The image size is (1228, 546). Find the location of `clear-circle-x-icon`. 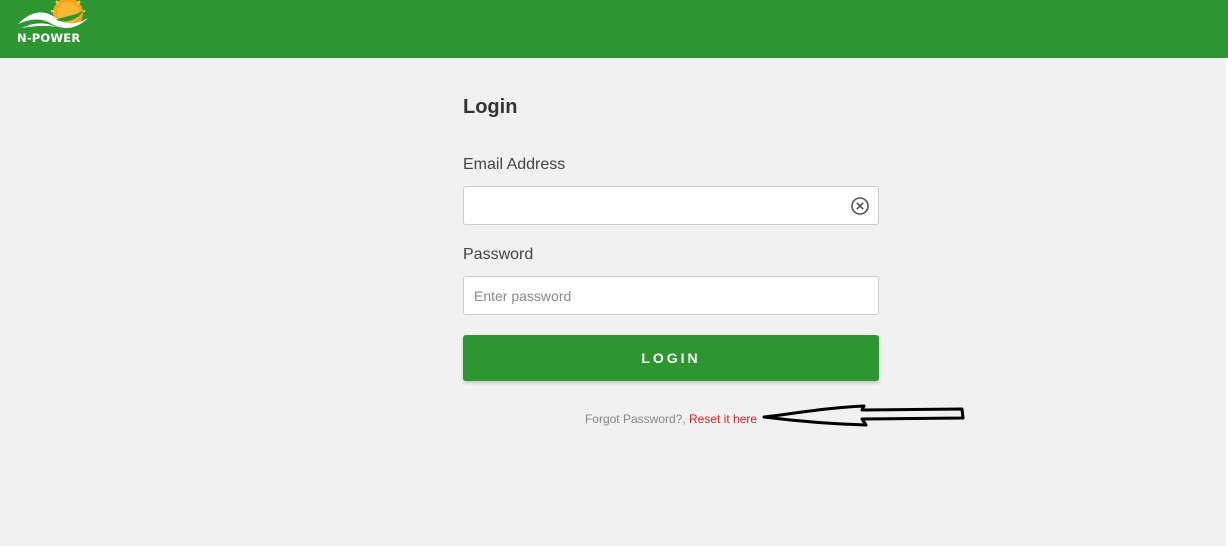

clear-circle-x-icon is located at coordinates (860, 206).